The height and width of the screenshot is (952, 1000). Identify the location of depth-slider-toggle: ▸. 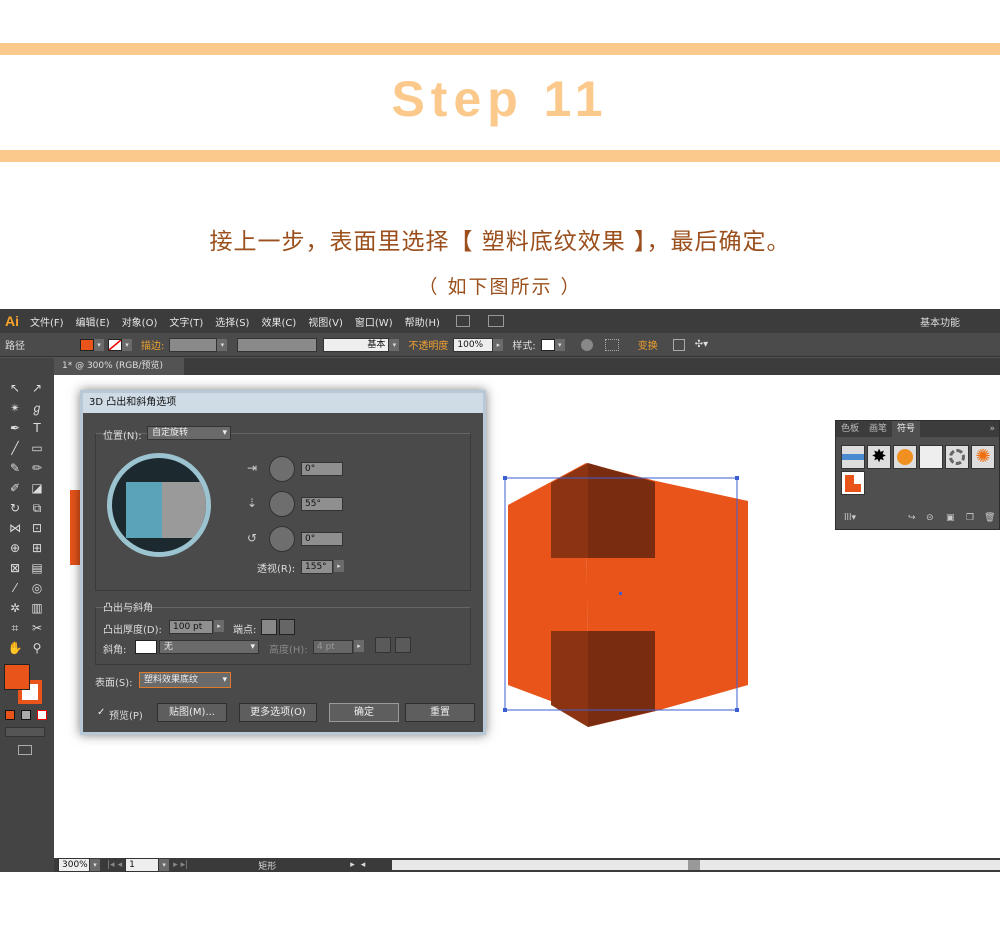
(219, 626).